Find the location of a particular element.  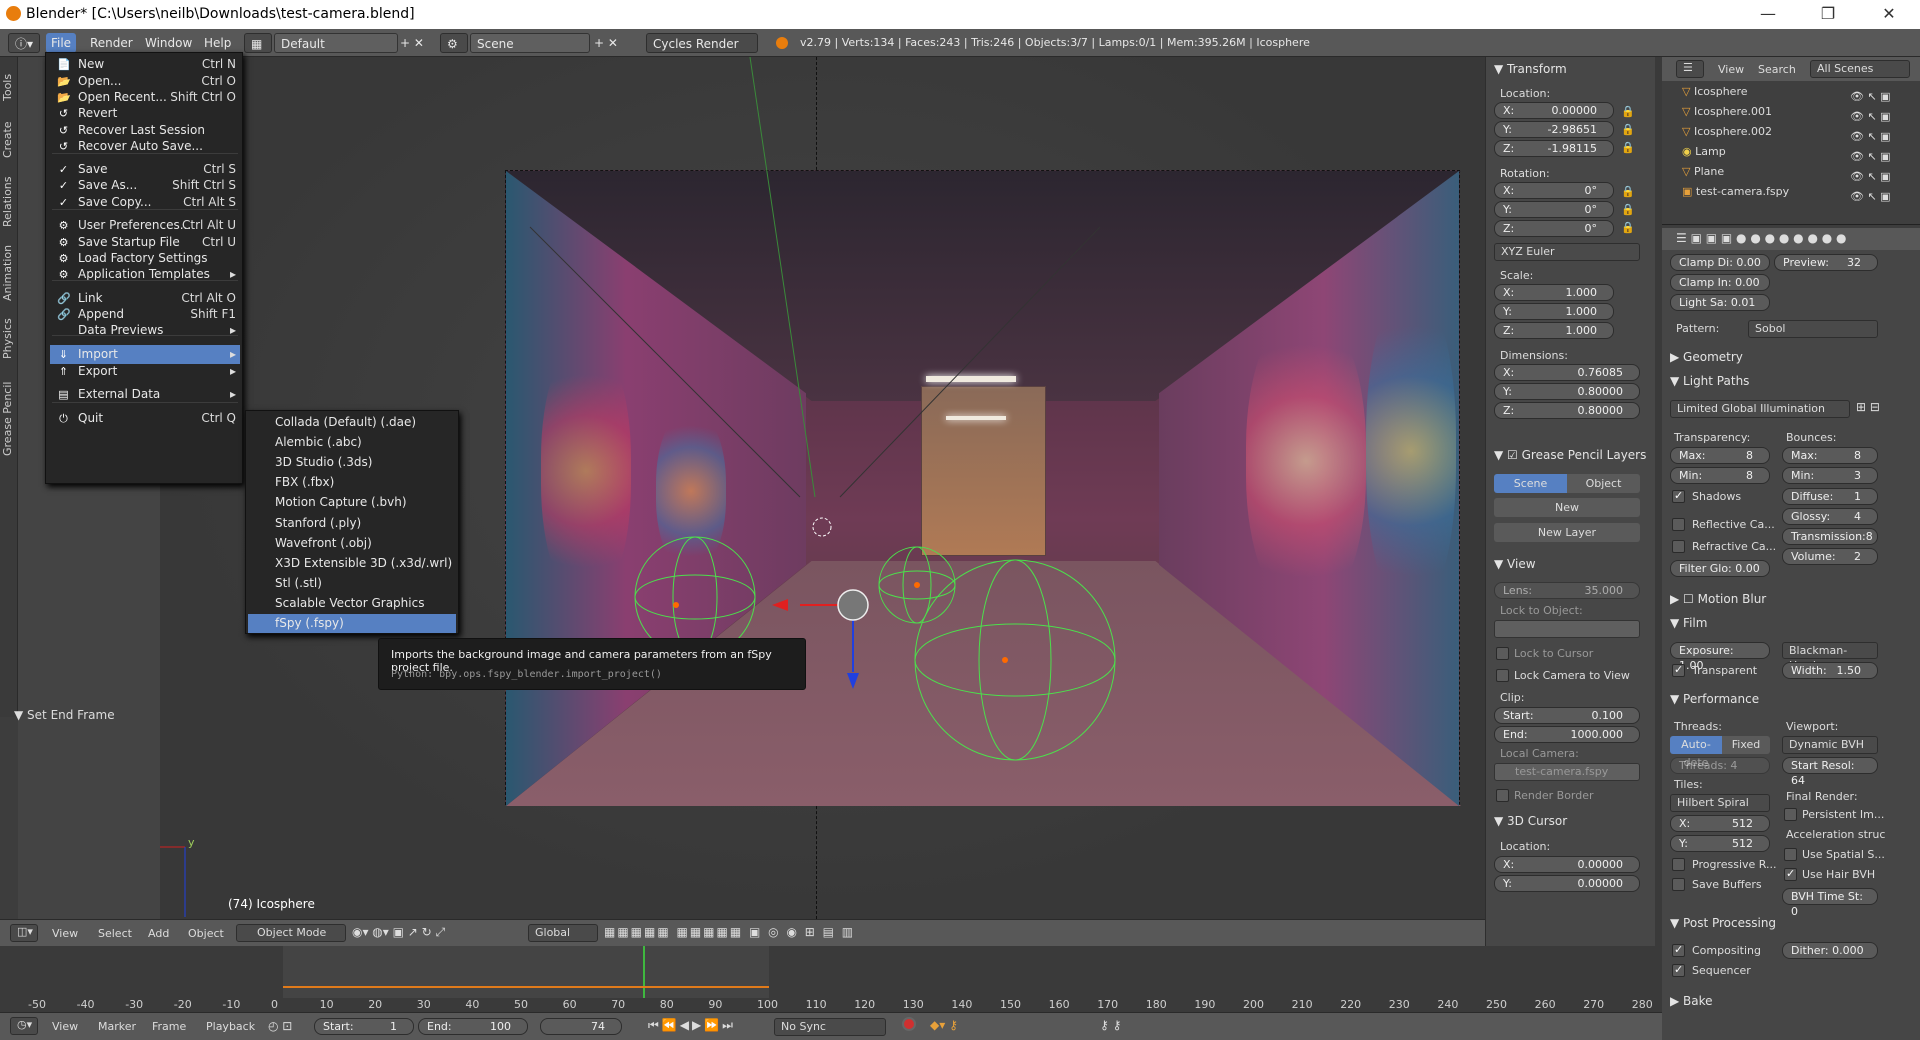

visibility-icons: 👁 ↖ ▣ 👁 ↖ ▣ 👁 ↖ ▣ 👁 ↖ ▣ 👁 ↖ ▣ 👁 ↖ ▣ is located at coordinates (1870, 147).